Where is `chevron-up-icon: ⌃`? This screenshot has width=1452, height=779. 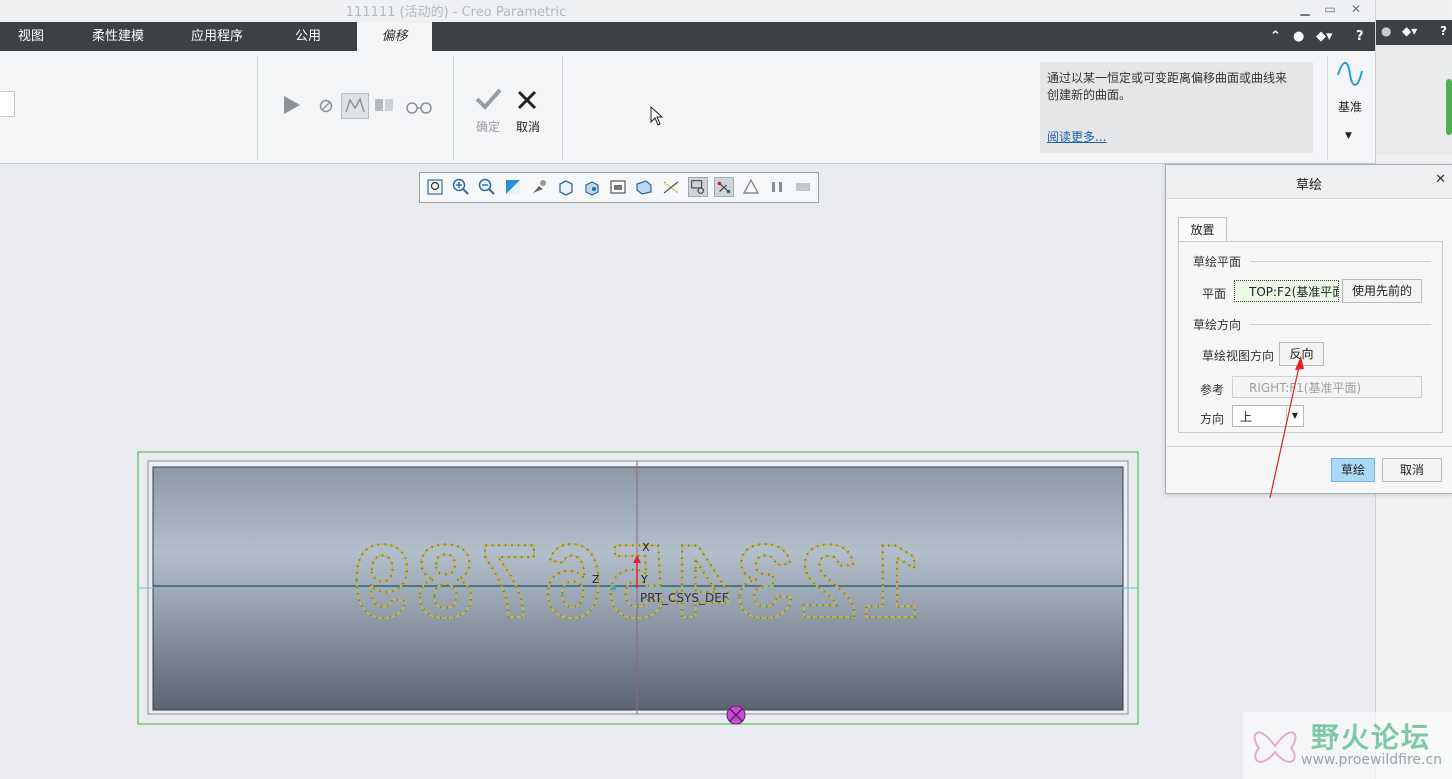
chevron-up-icon: ⌃ is located at coordinates (1275, 36).